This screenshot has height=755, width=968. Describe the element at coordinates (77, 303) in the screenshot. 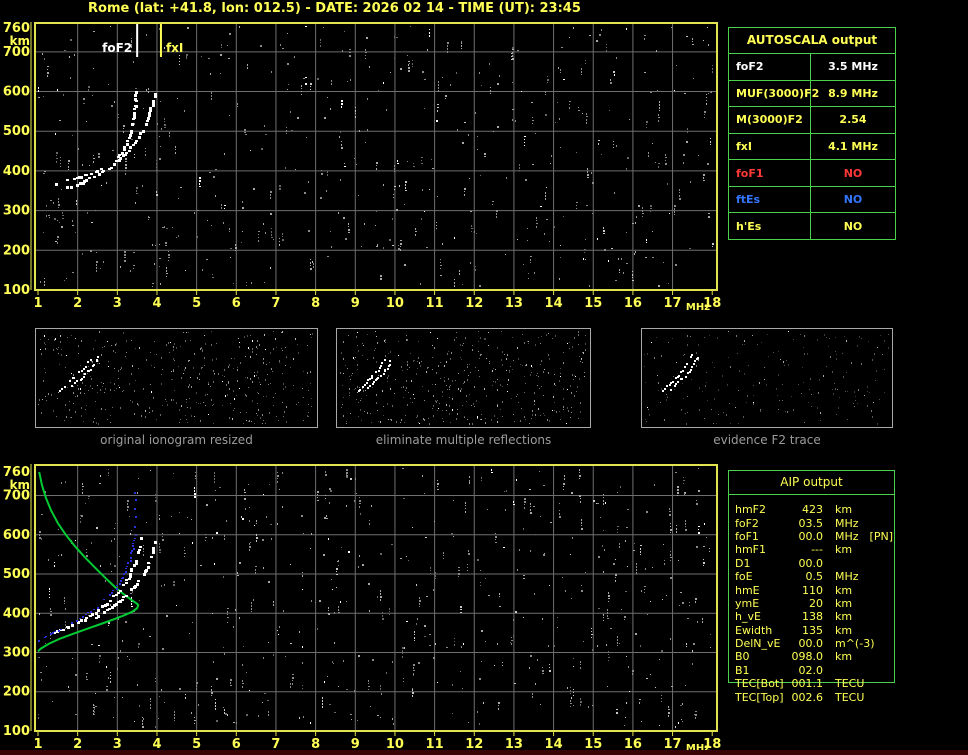

I see `x-tick-label: 2` at that location.